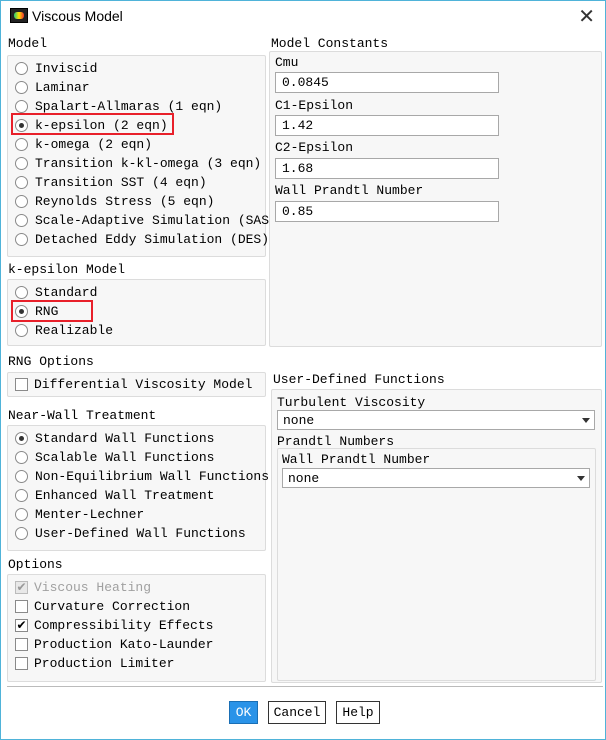 The height and width of the screenshot is (740, 606). I want to click on turbulent-viscosity-value: none, so click(299, 420).